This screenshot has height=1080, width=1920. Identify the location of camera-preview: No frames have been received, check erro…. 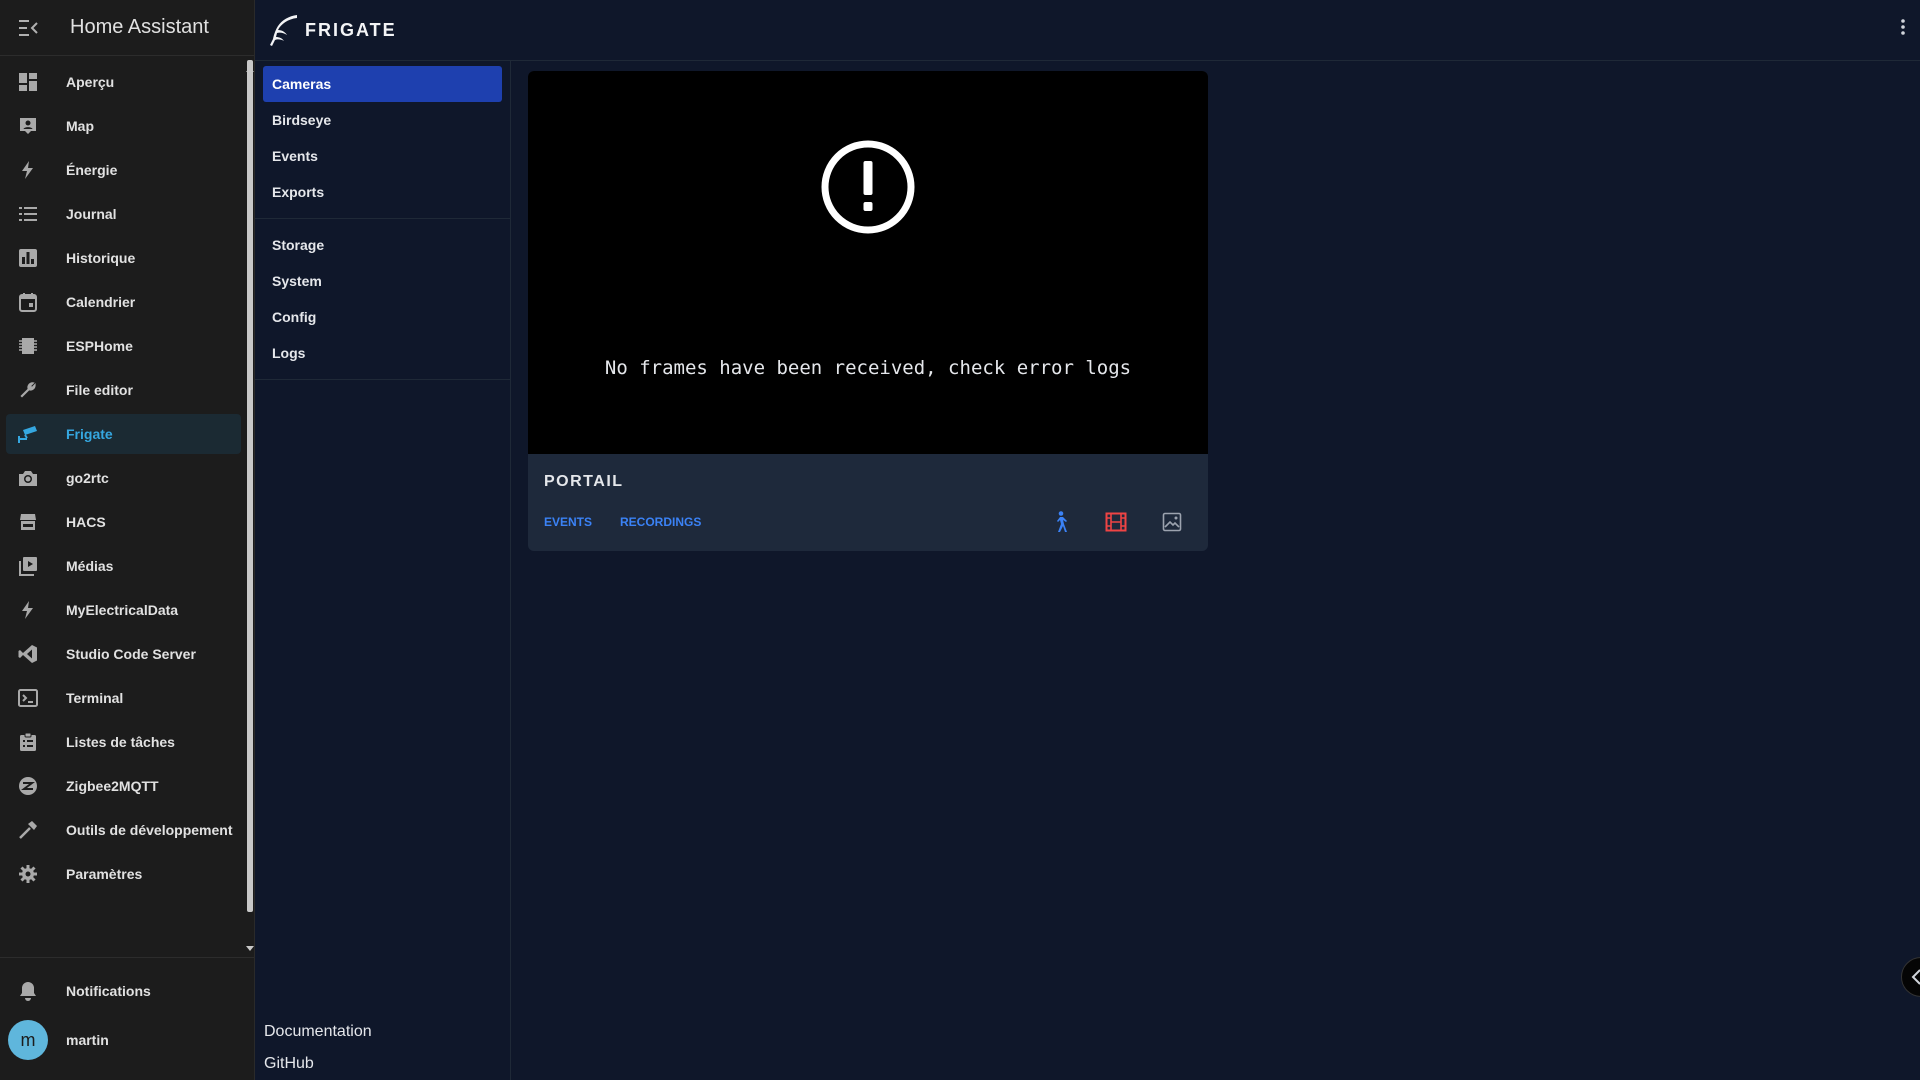
(868, 262).